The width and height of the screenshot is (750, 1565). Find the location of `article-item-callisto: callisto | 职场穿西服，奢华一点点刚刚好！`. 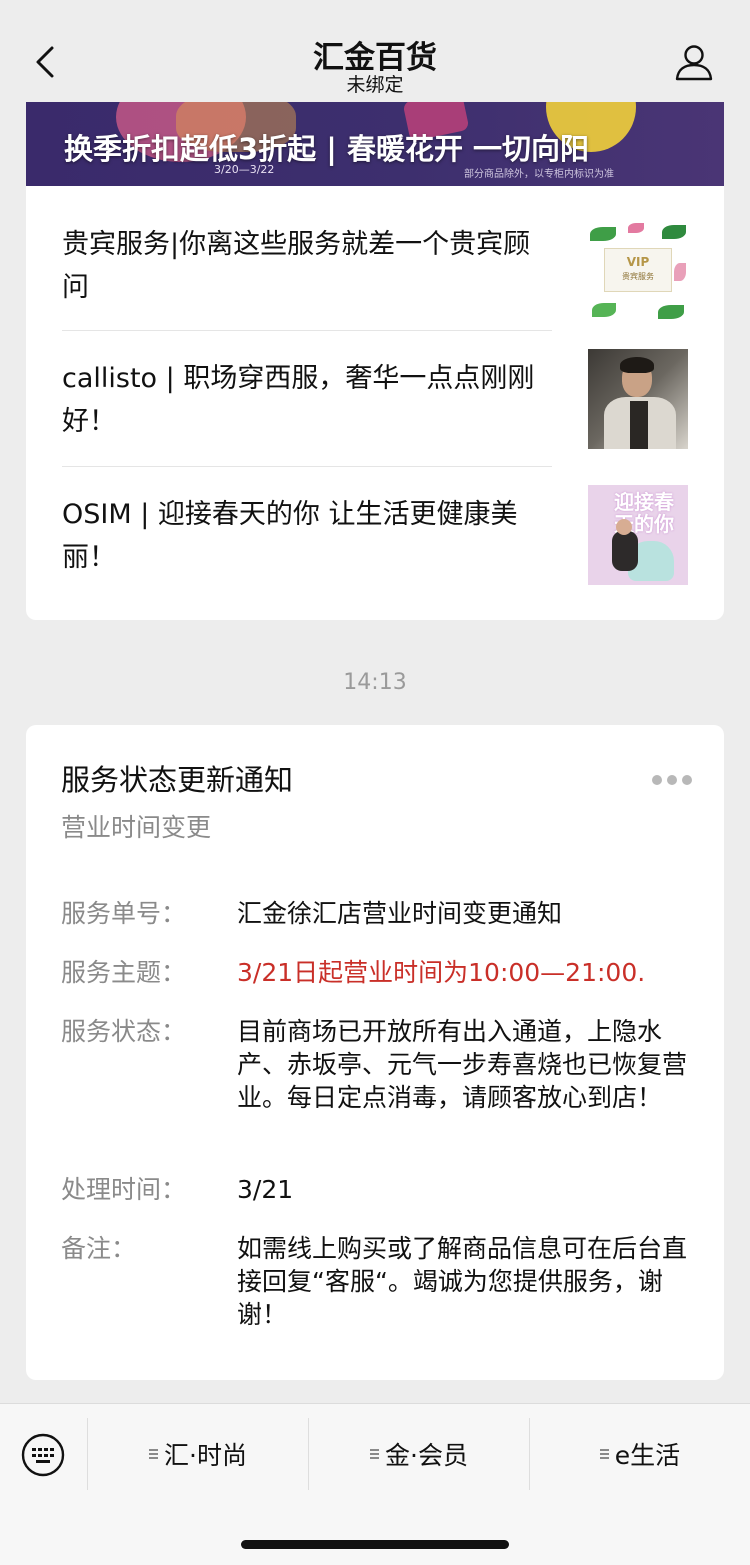

article-item-callisto: callisto | 职场穿西服，奢华一点点刚刚好！ is located at coordinates (375, 399).